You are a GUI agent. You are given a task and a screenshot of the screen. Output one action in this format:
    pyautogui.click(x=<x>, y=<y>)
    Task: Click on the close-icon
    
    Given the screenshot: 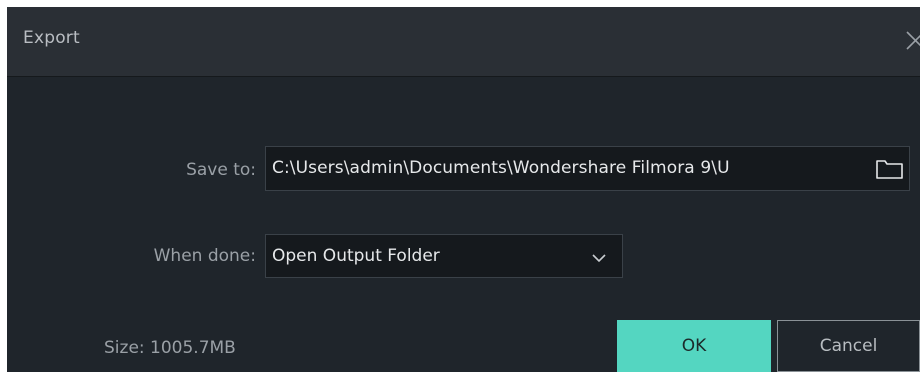 What is the action you would take?
    pyautogui.click(x=912, y=39)
    